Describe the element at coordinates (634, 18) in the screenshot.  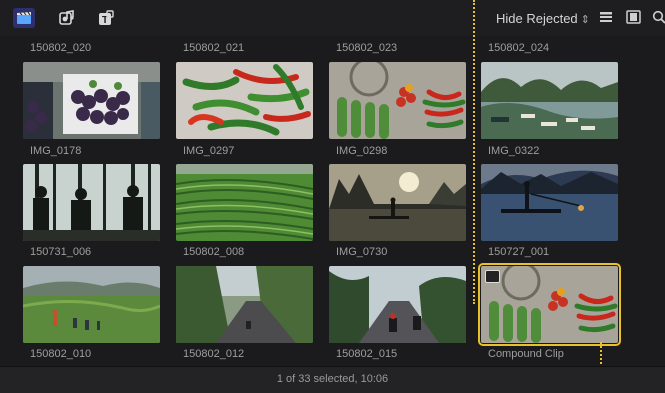
I see `filmstrip-icon` at that location.